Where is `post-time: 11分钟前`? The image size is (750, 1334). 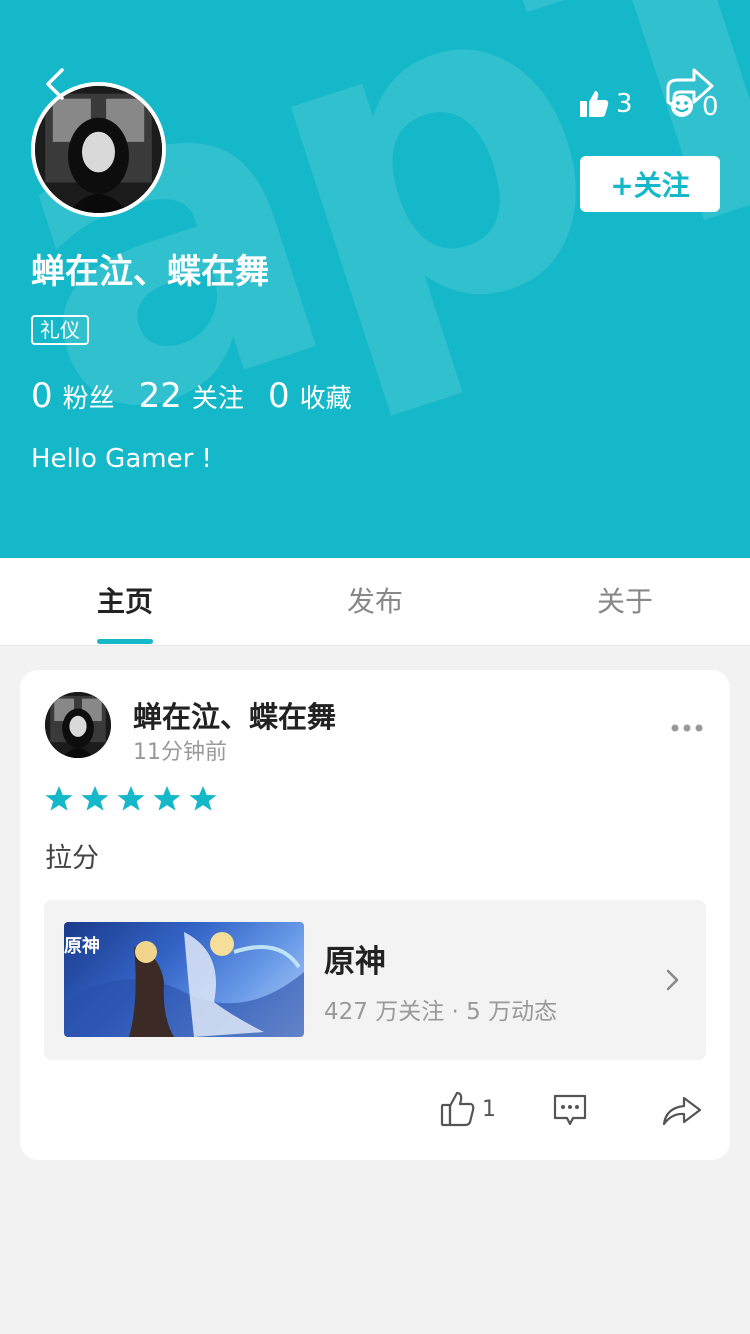
post-time: 11分钟前 is located at coordinates (180, 752).